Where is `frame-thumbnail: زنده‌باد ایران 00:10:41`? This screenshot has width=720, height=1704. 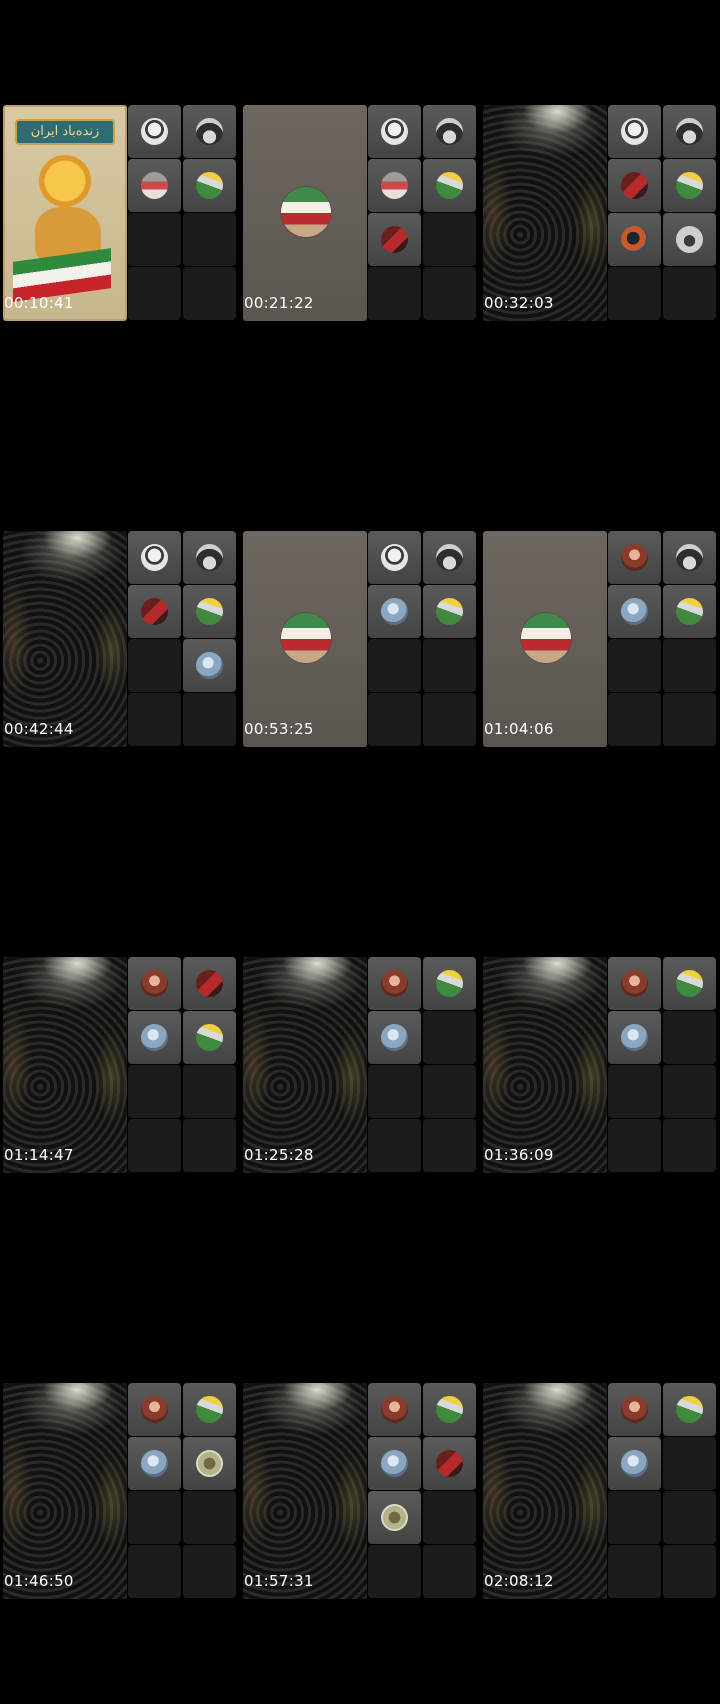 frame-thumbnail: زنده‌باد ایران 00:10:41 is located at coordinates (120, 213).